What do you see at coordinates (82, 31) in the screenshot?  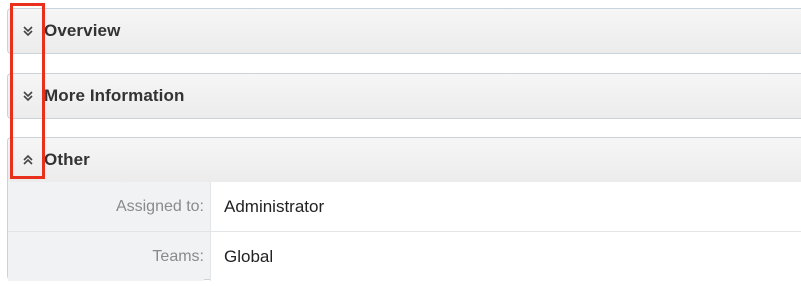 I see `panel-overview-title: Overview` at bounding box center [82, 31].